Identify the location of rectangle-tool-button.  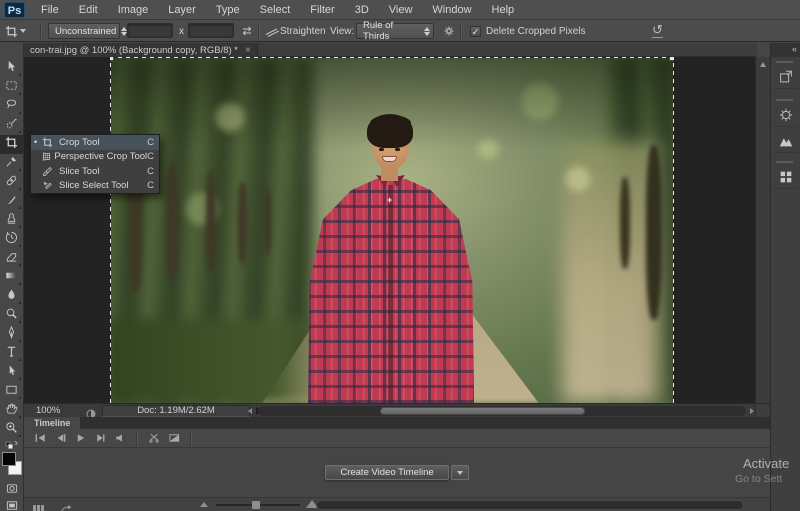
(11, 391).